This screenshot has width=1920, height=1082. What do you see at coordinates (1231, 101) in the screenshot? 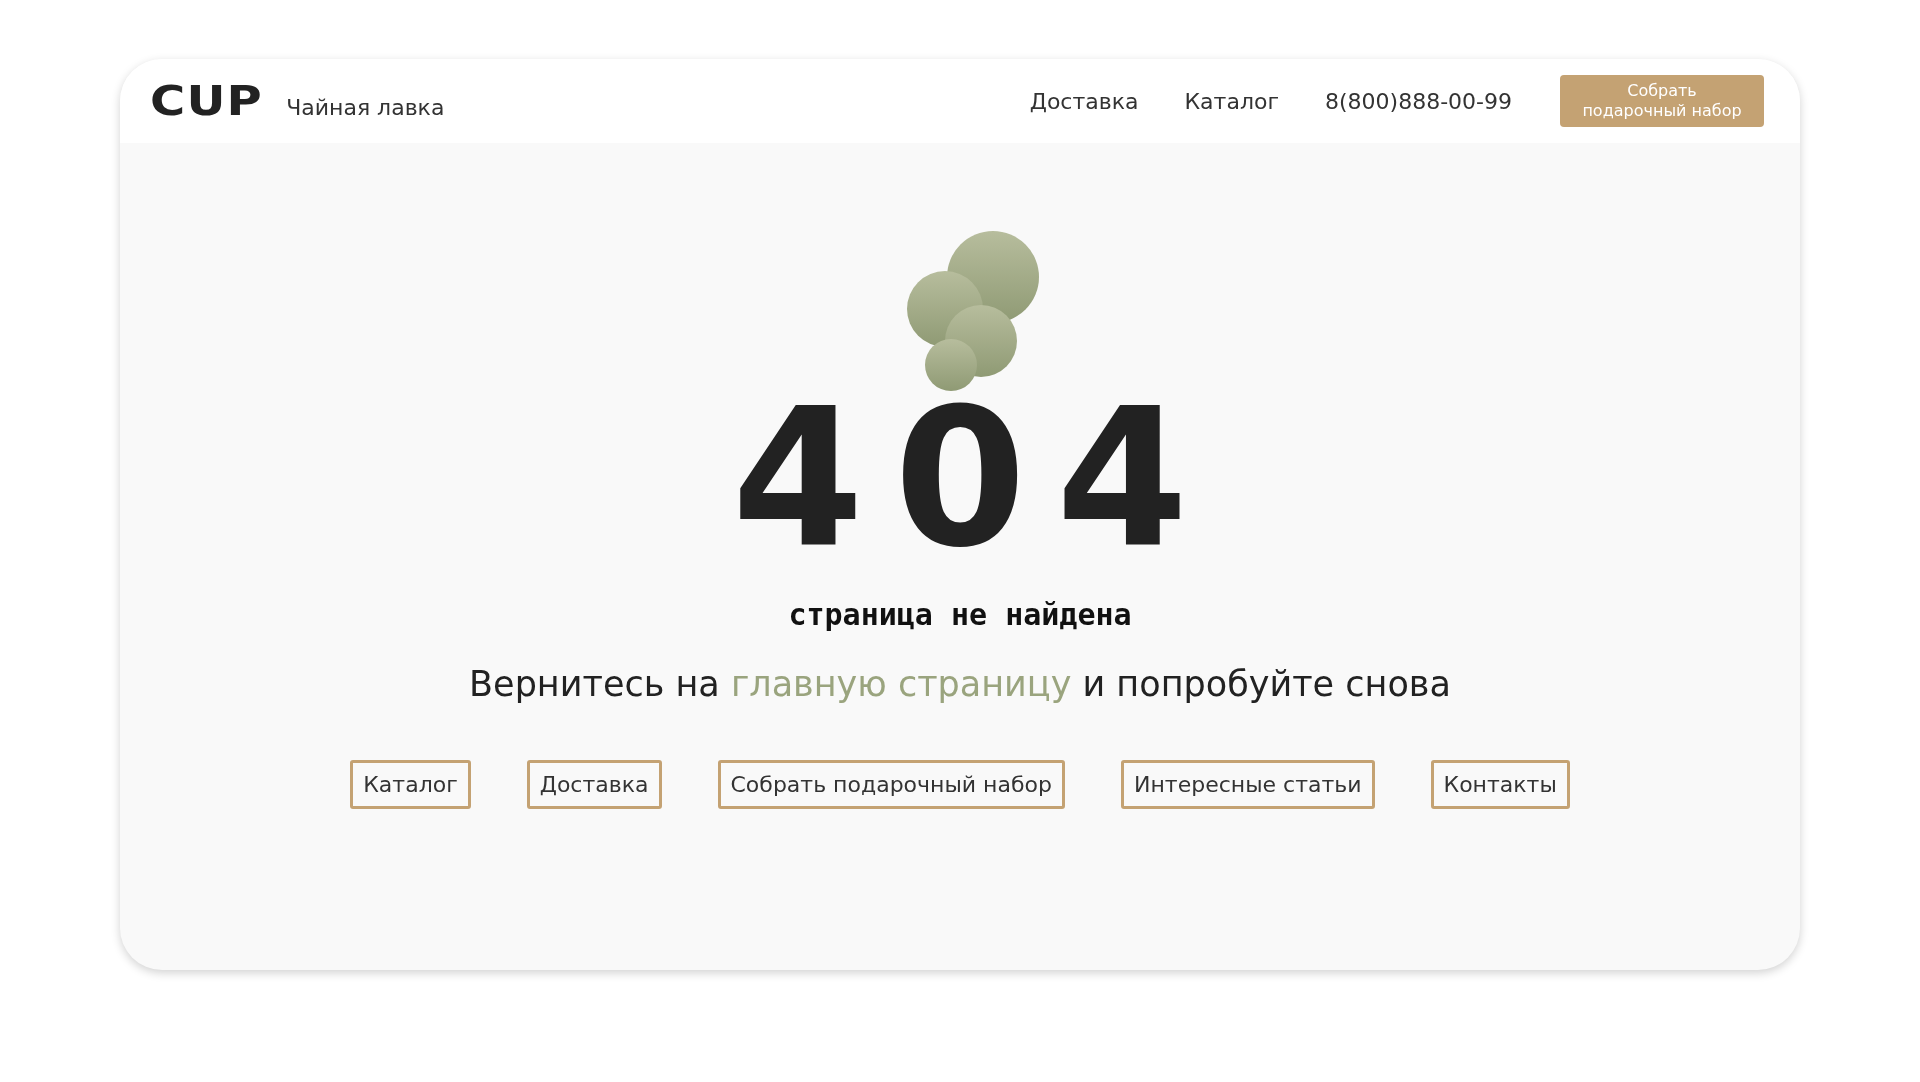
I see `nav-link: Каталог` at bounding box center [1231, 101].